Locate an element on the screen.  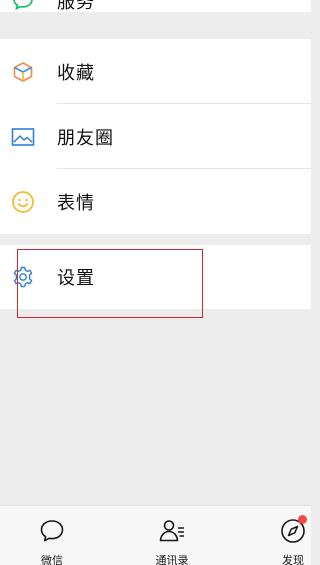
menu-item-label: 设置 is located at coordinates (76, 278).